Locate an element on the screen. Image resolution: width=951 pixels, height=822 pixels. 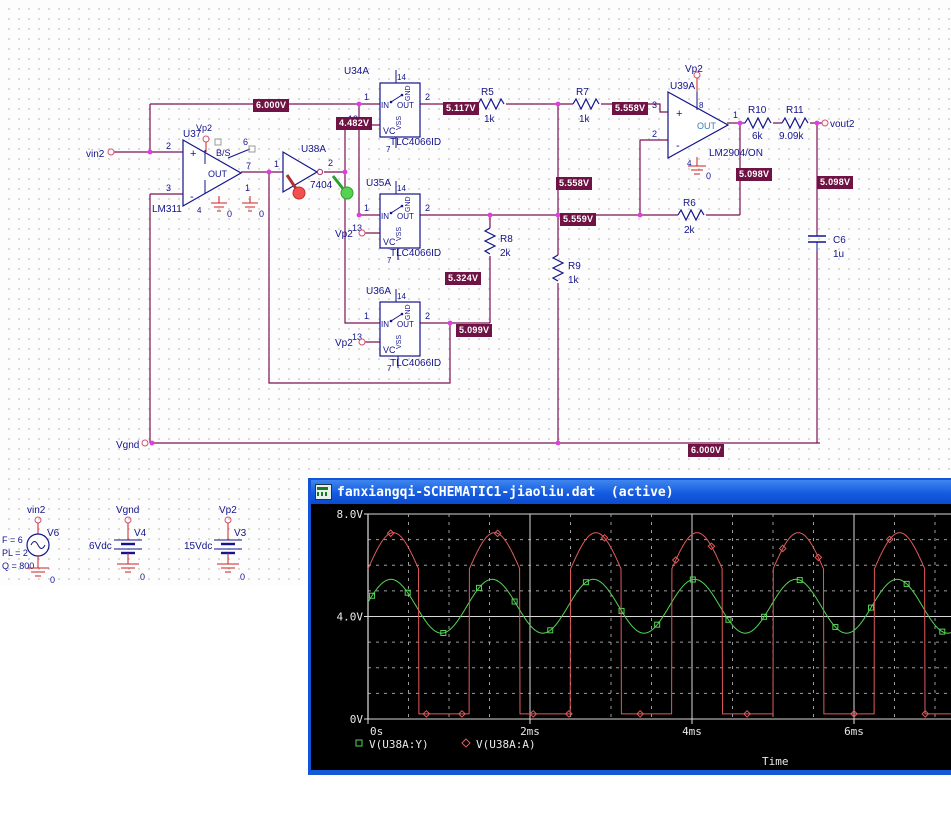
r10-val: 6k is located at coordinates (758, 136).